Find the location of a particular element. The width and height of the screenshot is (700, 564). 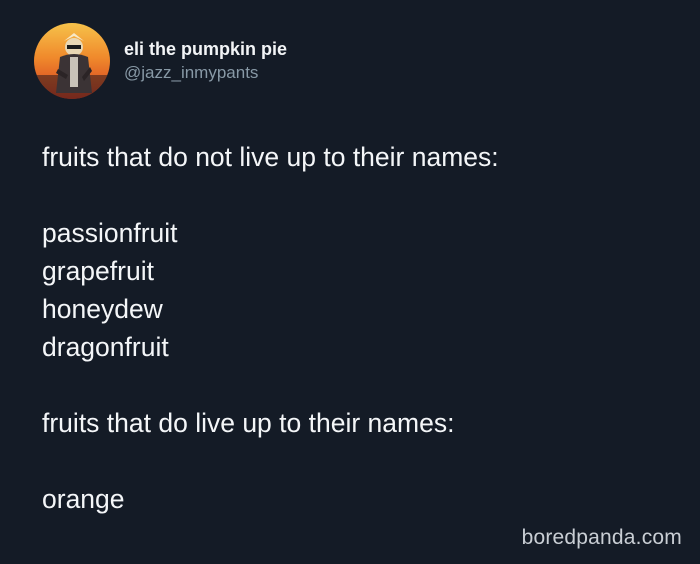

display-name: eli the pumpkin pie is located at coordinates (205, 49).